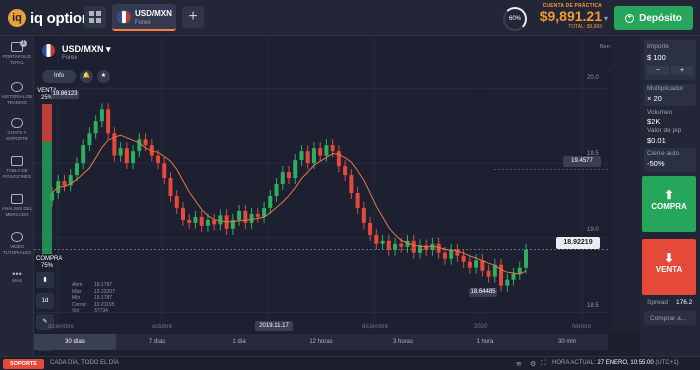  What do you see at coordinates (153, 13) in the screenshot?
I see `asset-tab-pair: USD/MXN` at bounding box center [153, 13].